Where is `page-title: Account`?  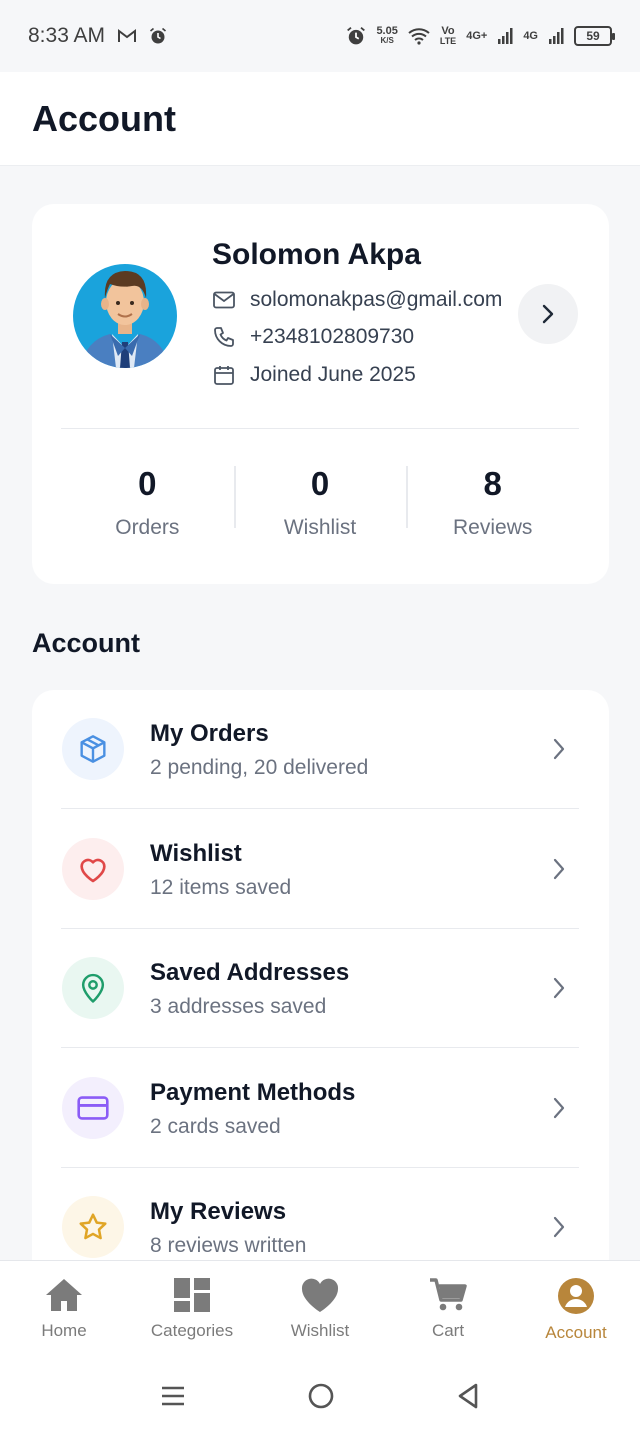 page-title: Account is located at coordinates (104, 118).